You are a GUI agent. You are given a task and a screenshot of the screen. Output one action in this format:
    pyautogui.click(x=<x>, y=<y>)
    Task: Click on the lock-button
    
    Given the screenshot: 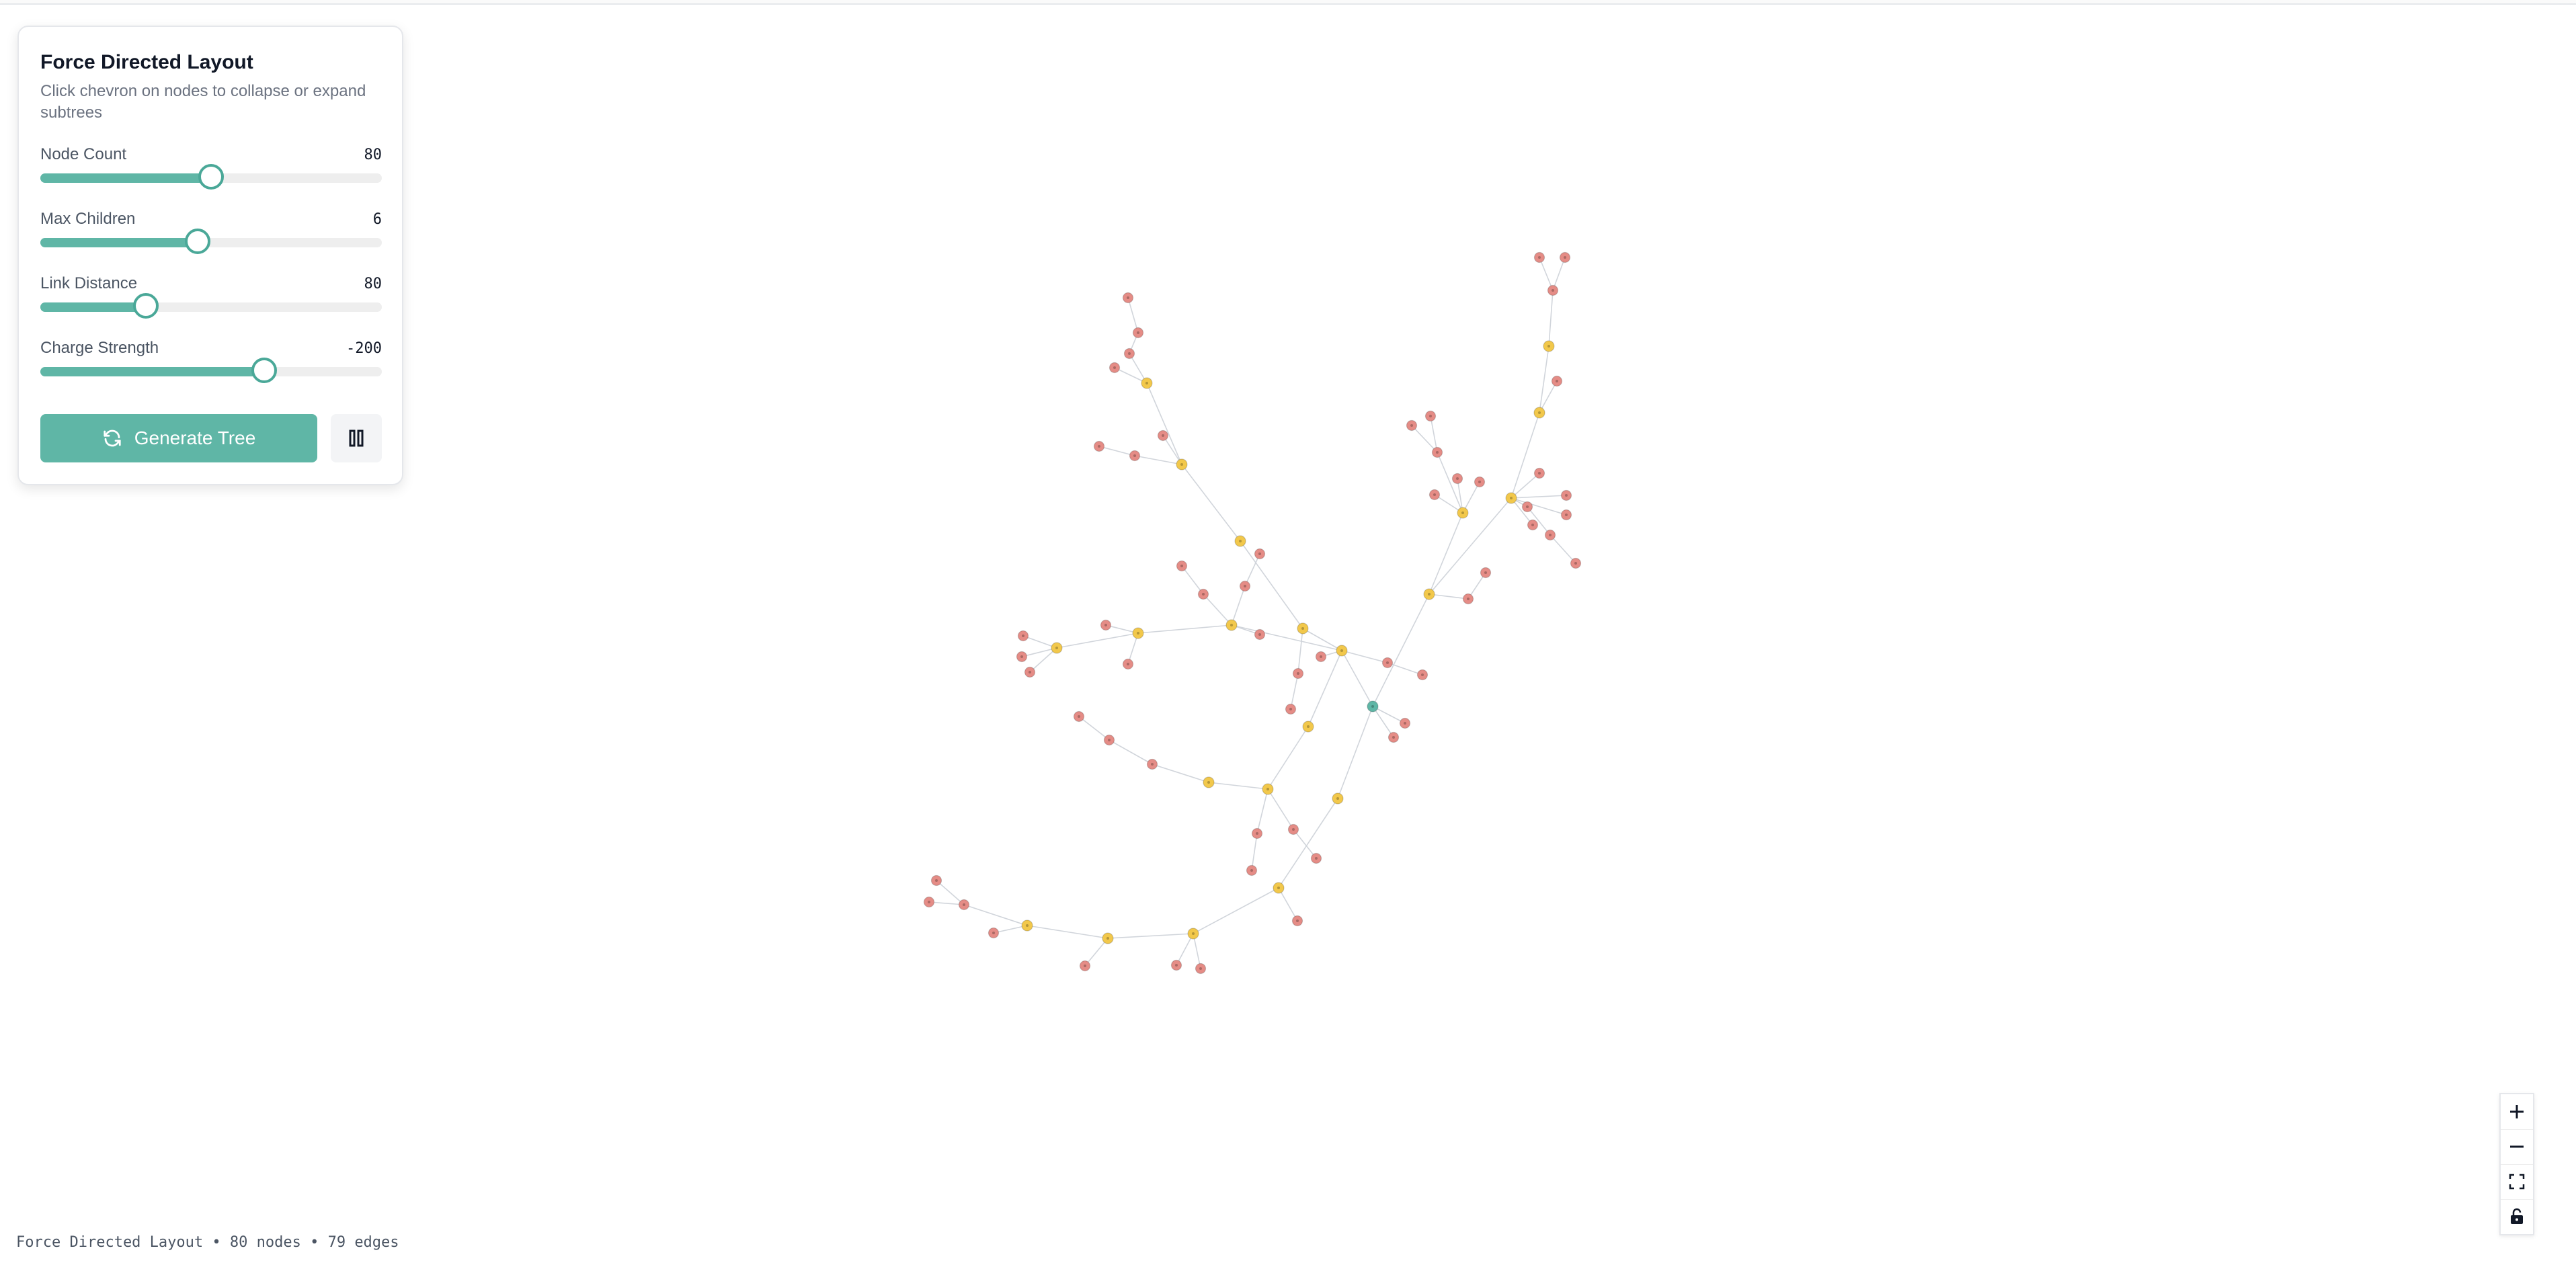 What is the action you would take?
    pyautogui.click(x=2517, y=1216)
    